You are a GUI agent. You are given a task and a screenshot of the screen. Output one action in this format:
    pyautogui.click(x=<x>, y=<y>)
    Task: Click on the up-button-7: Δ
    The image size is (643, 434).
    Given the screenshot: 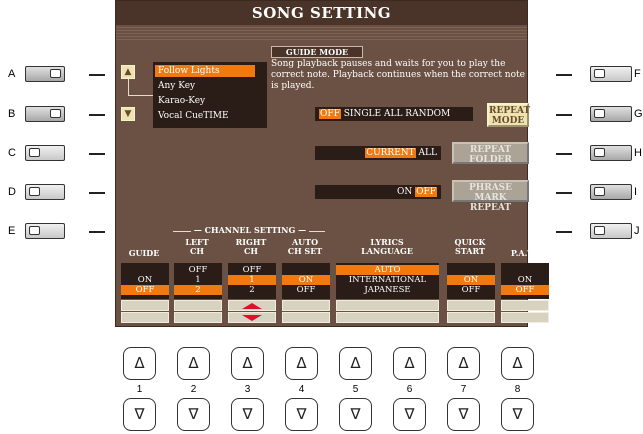 What is the action you would take?
    pyautogui.click(x=463, y=363)
    